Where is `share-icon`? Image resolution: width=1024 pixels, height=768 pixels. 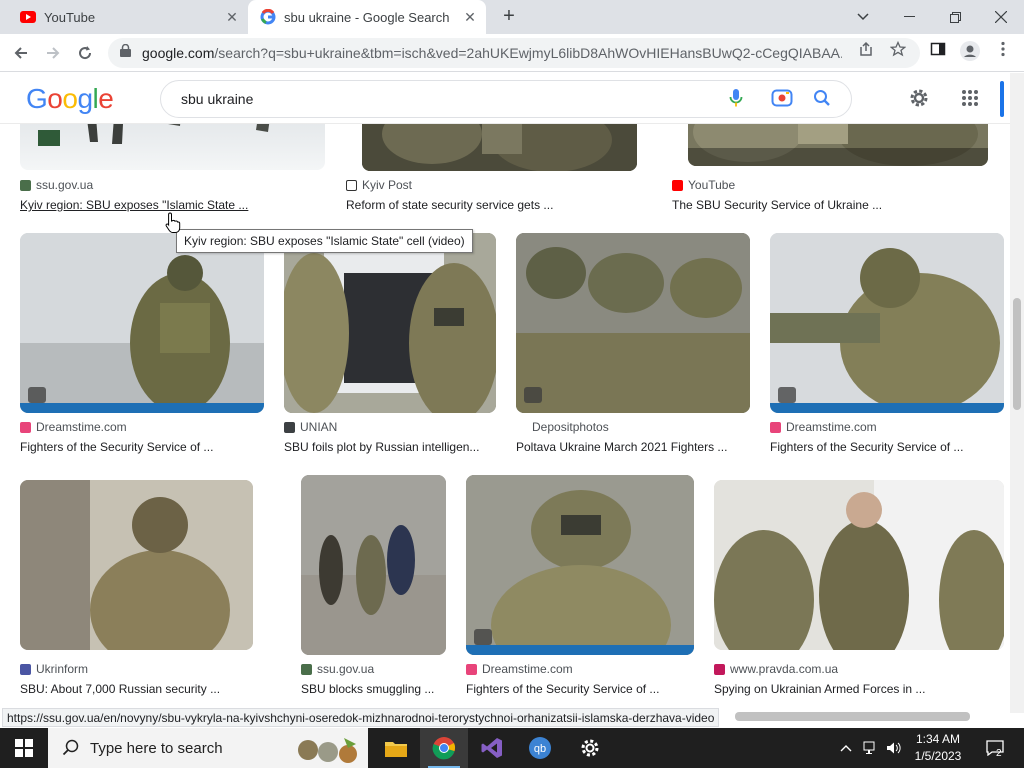 share-icon is located at coordinates (866, 50).